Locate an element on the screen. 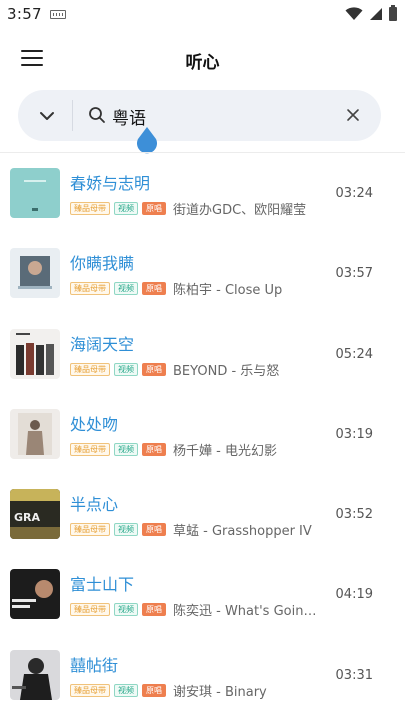 The width and height of the screenshot is (405, 720). song-row: 你瞒我瞒 臻品母带 视频 原唱 陈柏宇 - Close Up 03:57 is located at coordinates (202, 273).